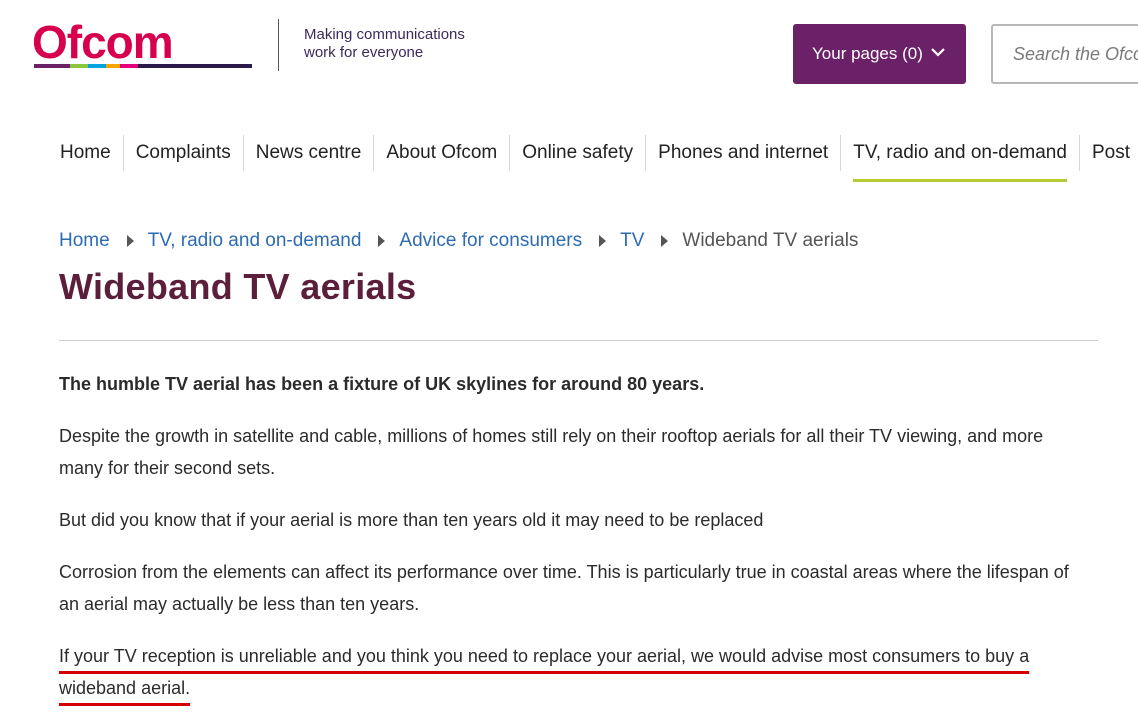  Describe the element at coordinates (578, 153) in the screenshot. I see `nav-item-online-safety: Online safety` at that location.